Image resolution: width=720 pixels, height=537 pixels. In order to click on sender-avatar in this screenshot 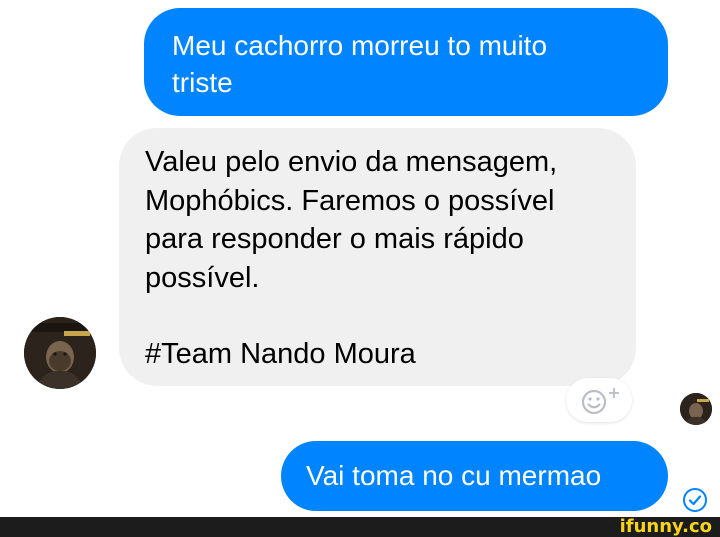, I will do `click(60, 353)`.